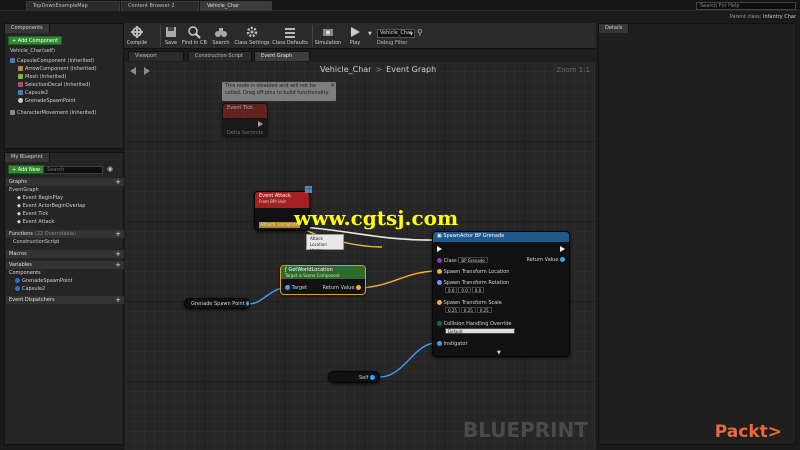 The image size is (800, 450). I want to click on editor-tabs: Viewport Construction Script Event Graph, so click(360, 55).